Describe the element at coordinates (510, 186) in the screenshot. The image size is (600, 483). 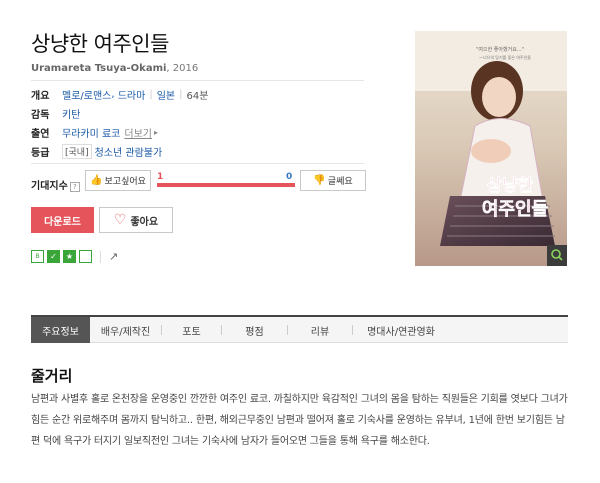
I see `poster-title-line1: 상냥한` at that location.